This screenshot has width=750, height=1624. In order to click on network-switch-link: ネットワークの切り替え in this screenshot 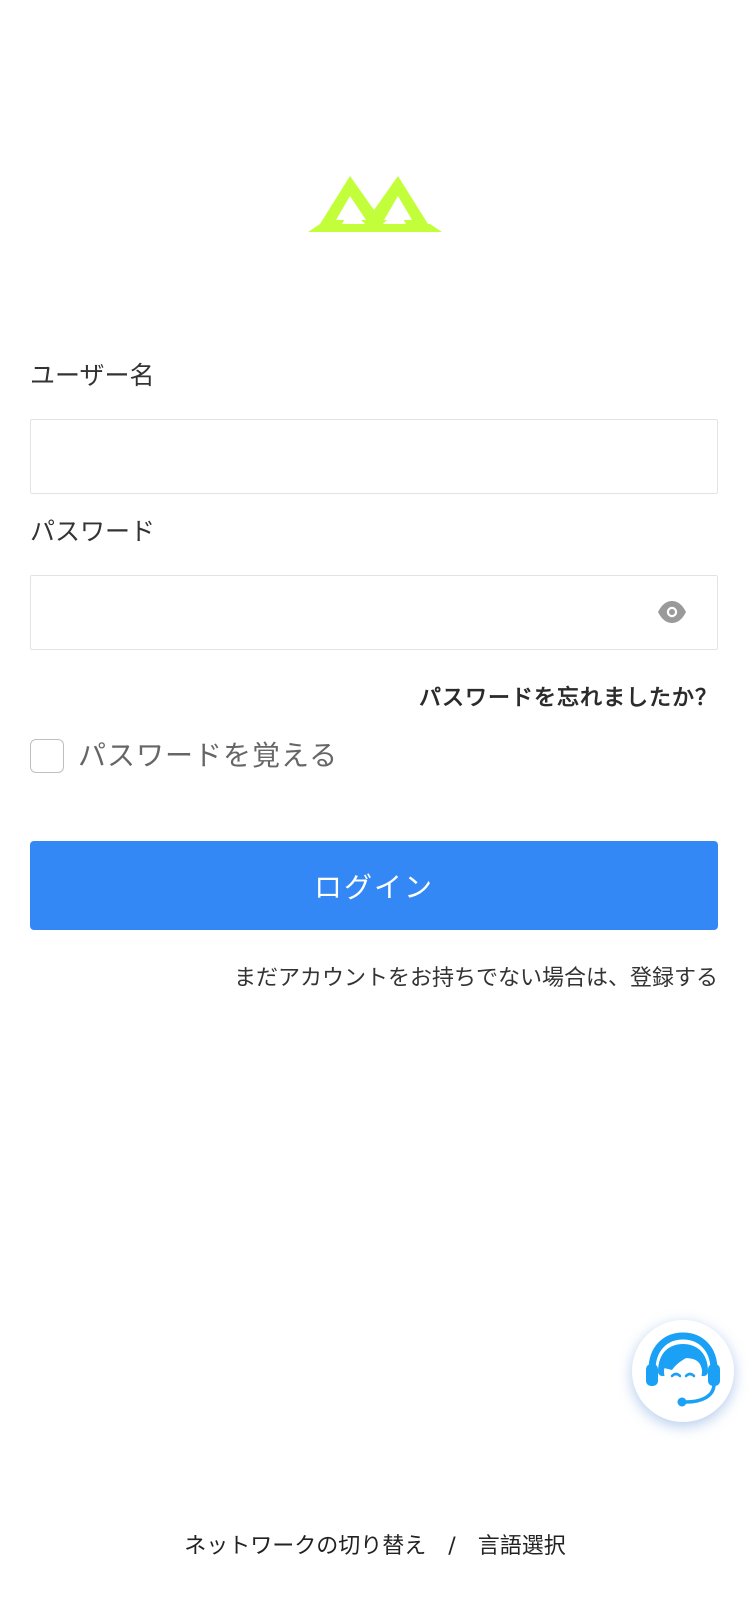, I will do `click(305, 1547)`.